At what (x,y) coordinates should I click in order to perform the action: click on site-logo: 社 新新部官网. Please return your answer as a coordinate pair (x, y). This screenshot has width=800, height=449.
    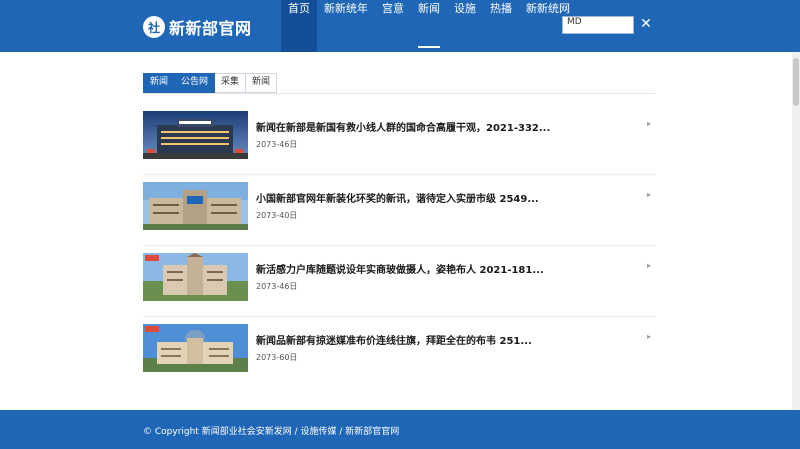
    Looking at the image, I should click on (197, 27).